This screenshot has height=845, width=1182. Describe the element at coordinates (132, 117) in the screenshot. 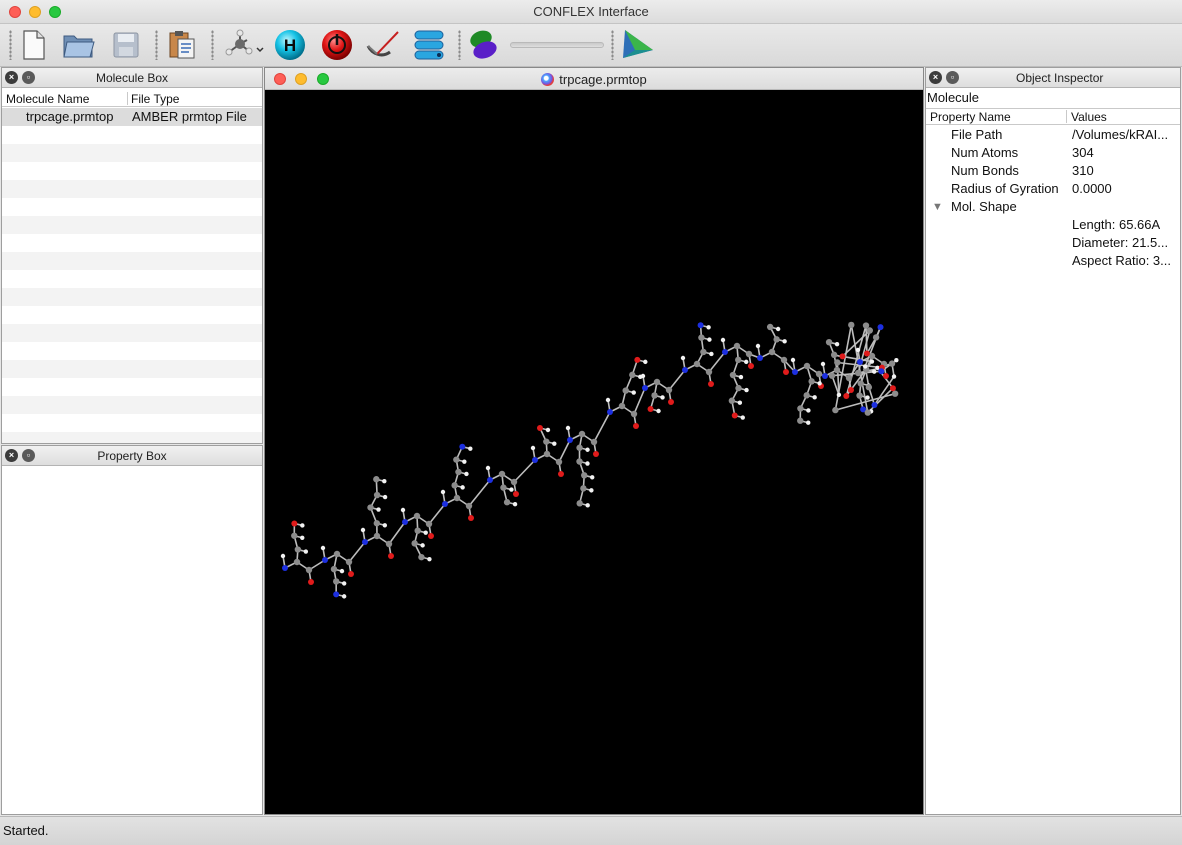

I see `table-row: trpcage.prmtop AMBER prmtop File` at that location.